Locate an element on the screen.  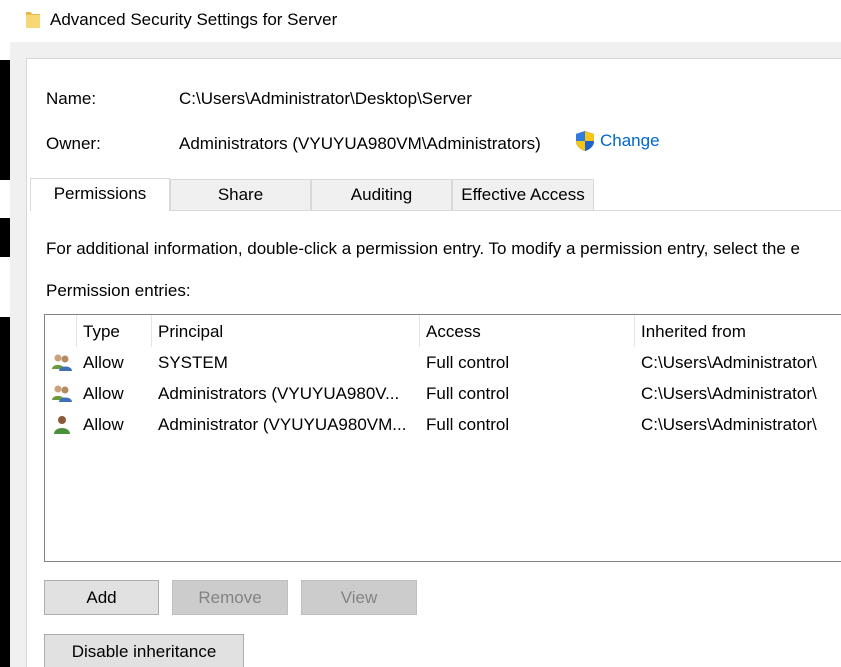
folder-icon is located at coordinates (33, 20).